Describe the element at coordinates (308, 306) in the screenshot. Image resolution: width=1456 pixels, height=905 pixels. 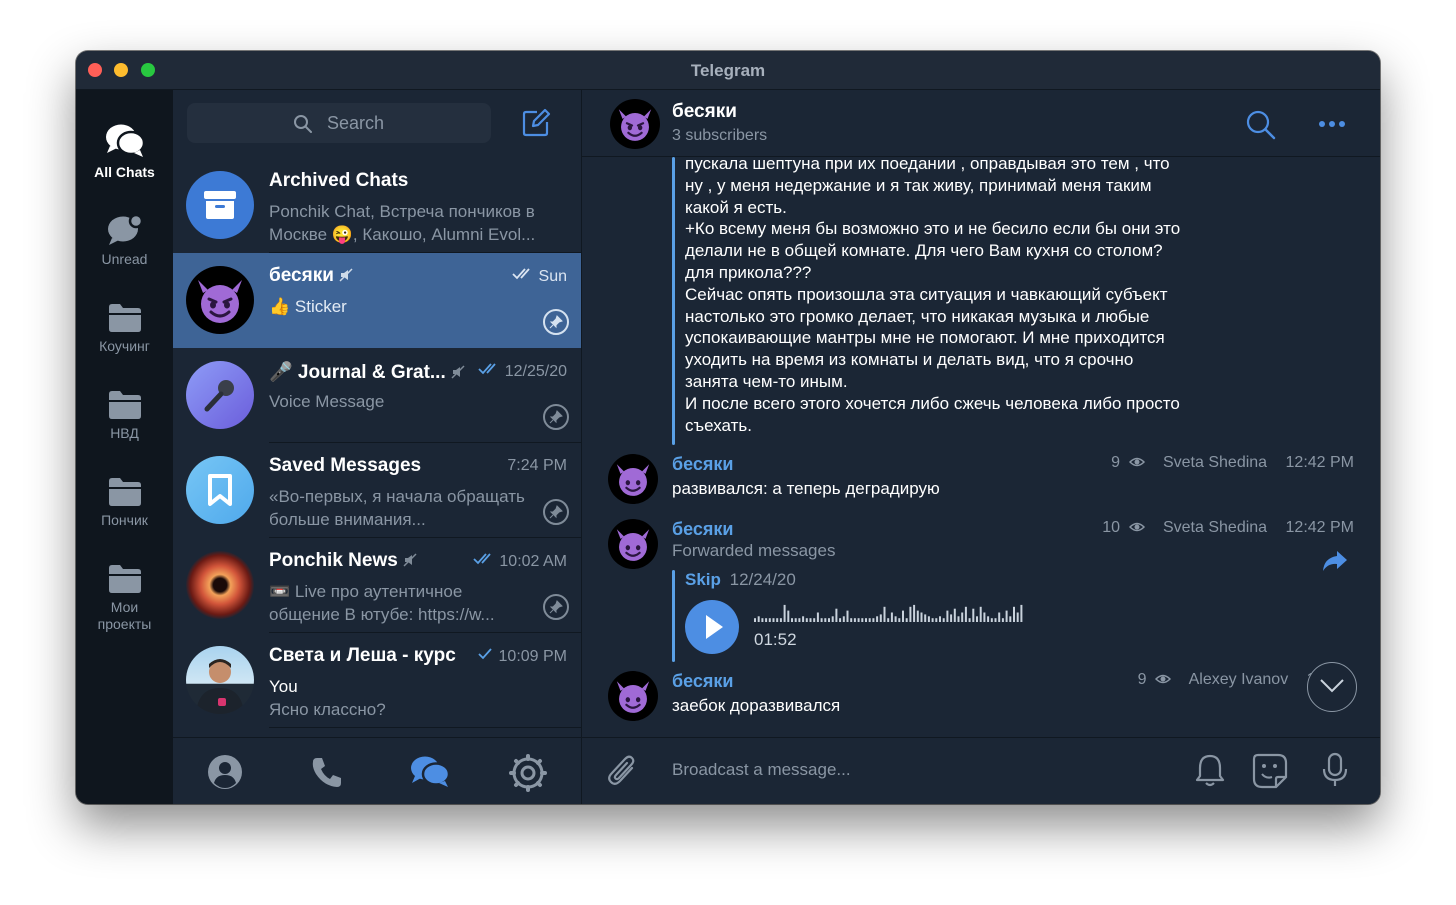
I see `chat-preview: 👍 Sticker` at that location.